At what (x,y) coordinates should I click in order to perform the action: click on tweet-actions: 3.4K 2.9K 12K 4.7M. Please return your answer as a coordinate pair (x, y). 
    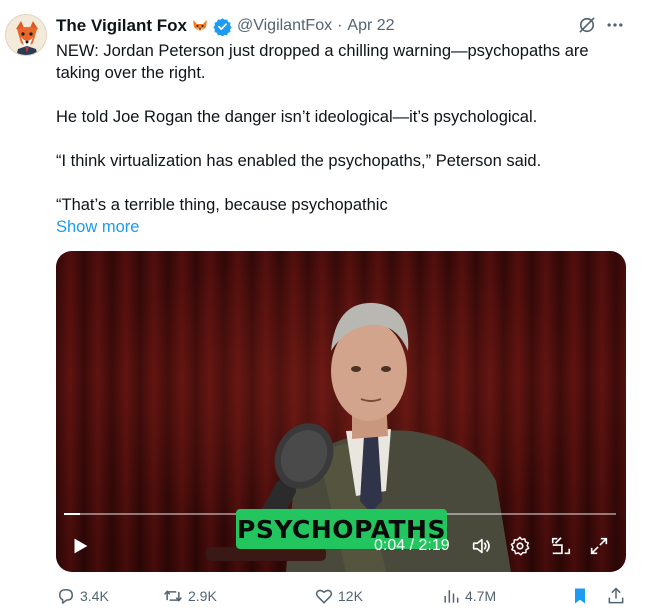
    Looking at the image, I should click on (341, 596).